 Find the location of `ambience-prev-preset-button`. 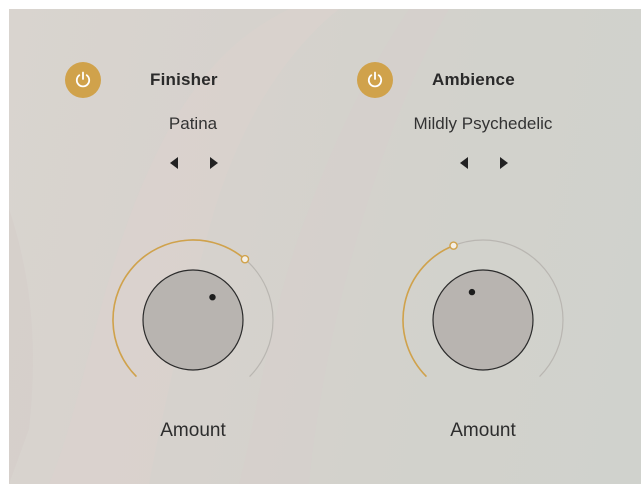

ambience-prev-preset-button is located at coordinates (464, 163).